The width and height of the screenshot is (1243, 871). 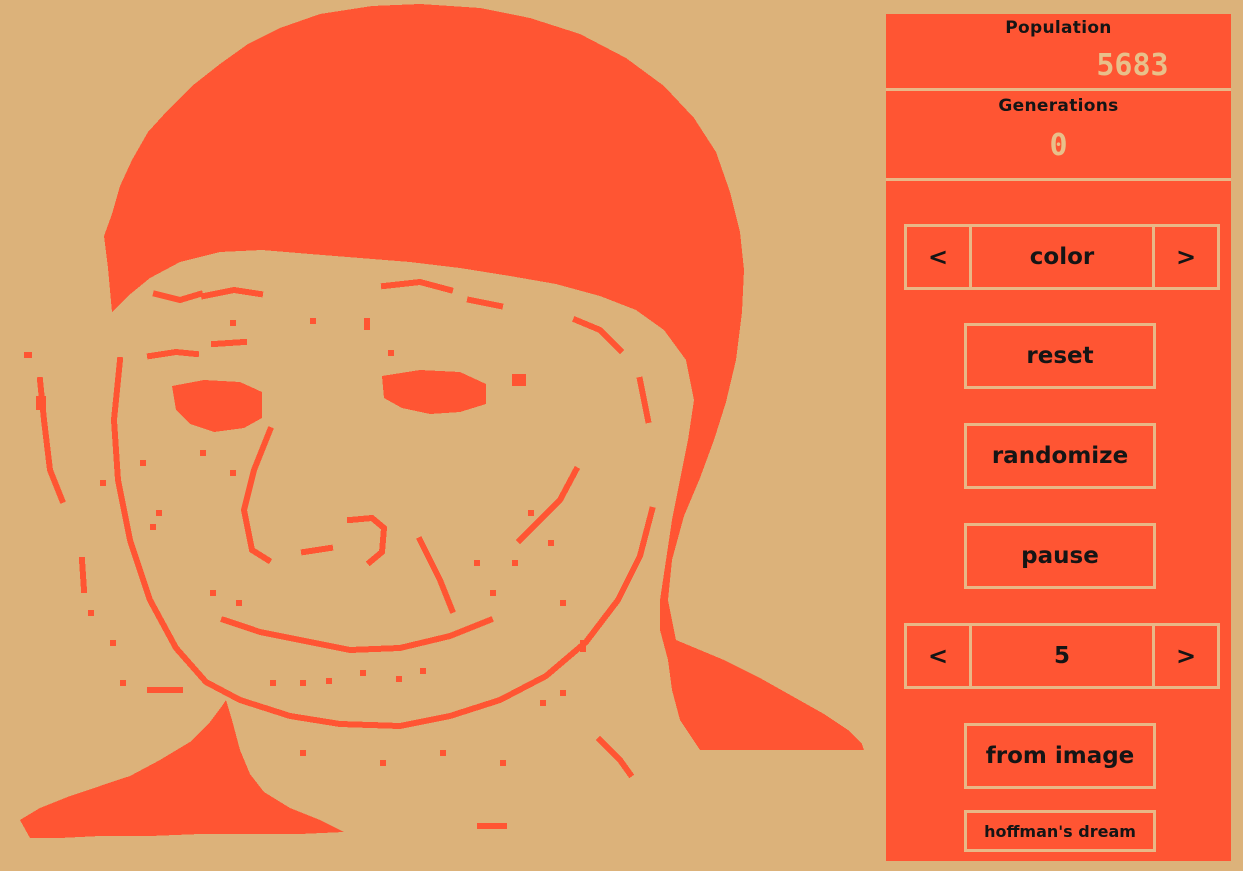 I want to click on generations-value: 0, so click(x=1058, y=145).